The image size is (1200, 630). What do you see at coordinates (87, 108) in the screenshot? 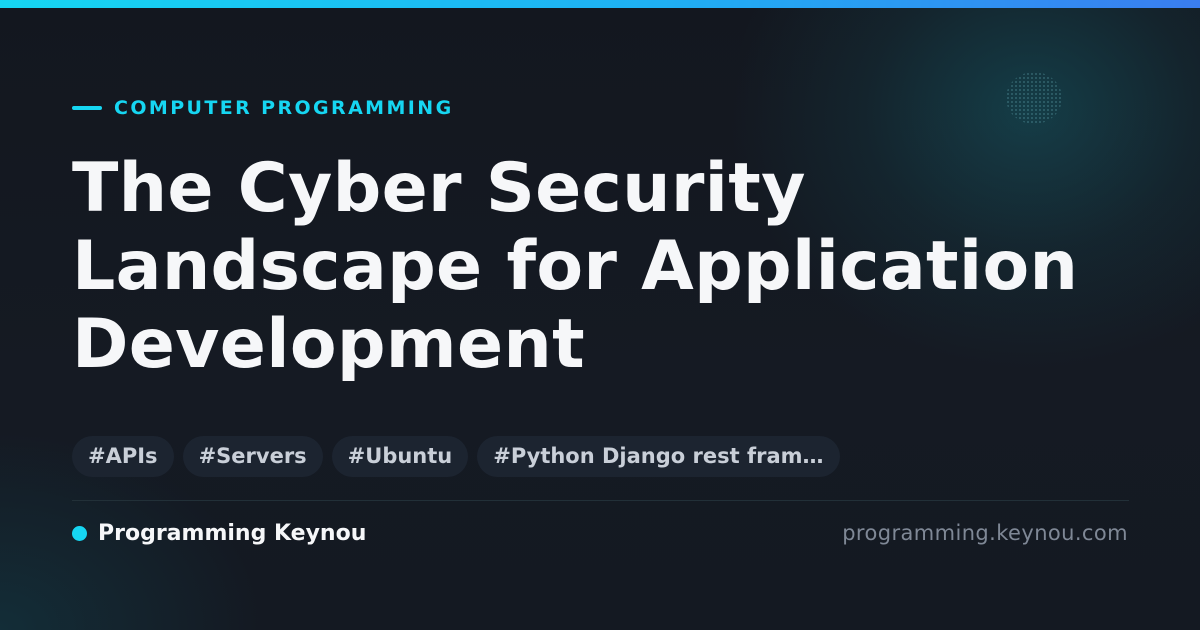
I see `category-dash-icon` at bounding box center [87, 108].